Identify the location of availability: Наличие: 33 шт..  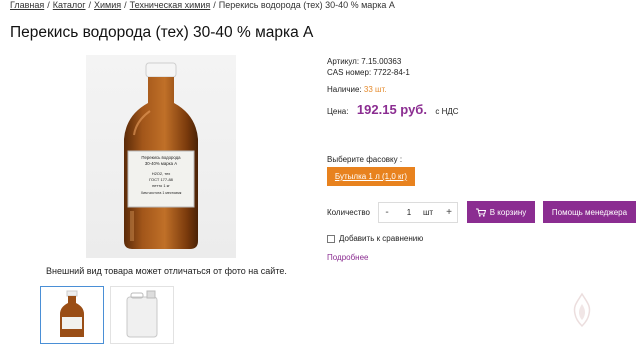
(357, 89).